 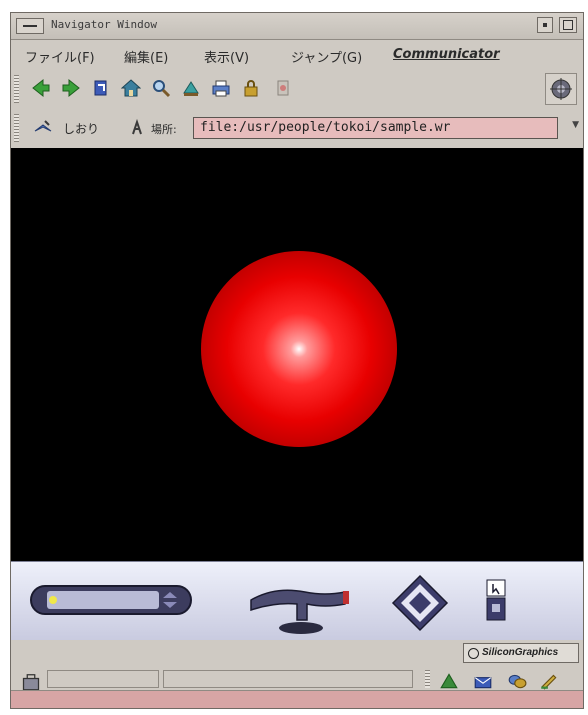 What do you see at coordinates (473, 653) in the screenshot?
I see `sgi-cube-icon` at bounding box center [473, 653].